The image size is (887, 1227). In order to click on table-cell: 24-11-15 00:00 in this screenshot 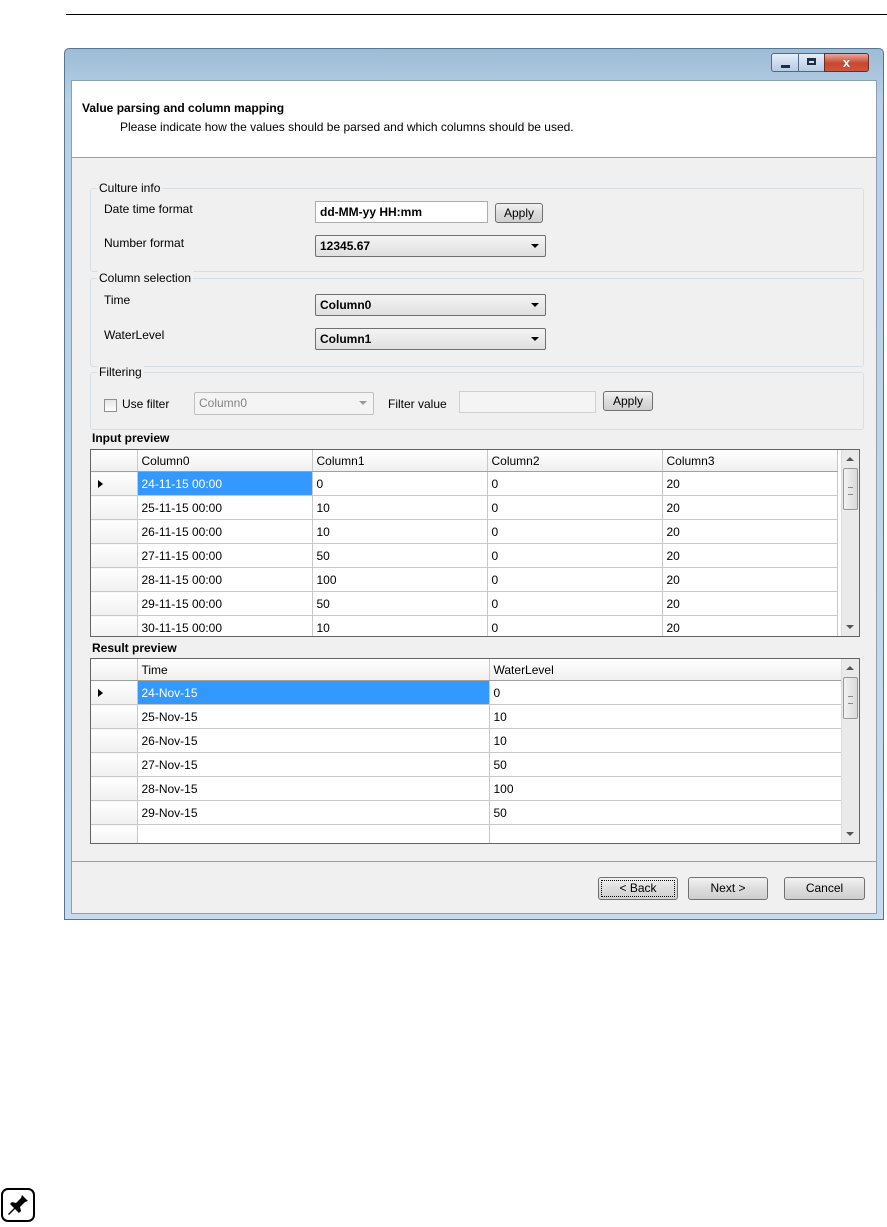, I will do `click(225, 483)`.